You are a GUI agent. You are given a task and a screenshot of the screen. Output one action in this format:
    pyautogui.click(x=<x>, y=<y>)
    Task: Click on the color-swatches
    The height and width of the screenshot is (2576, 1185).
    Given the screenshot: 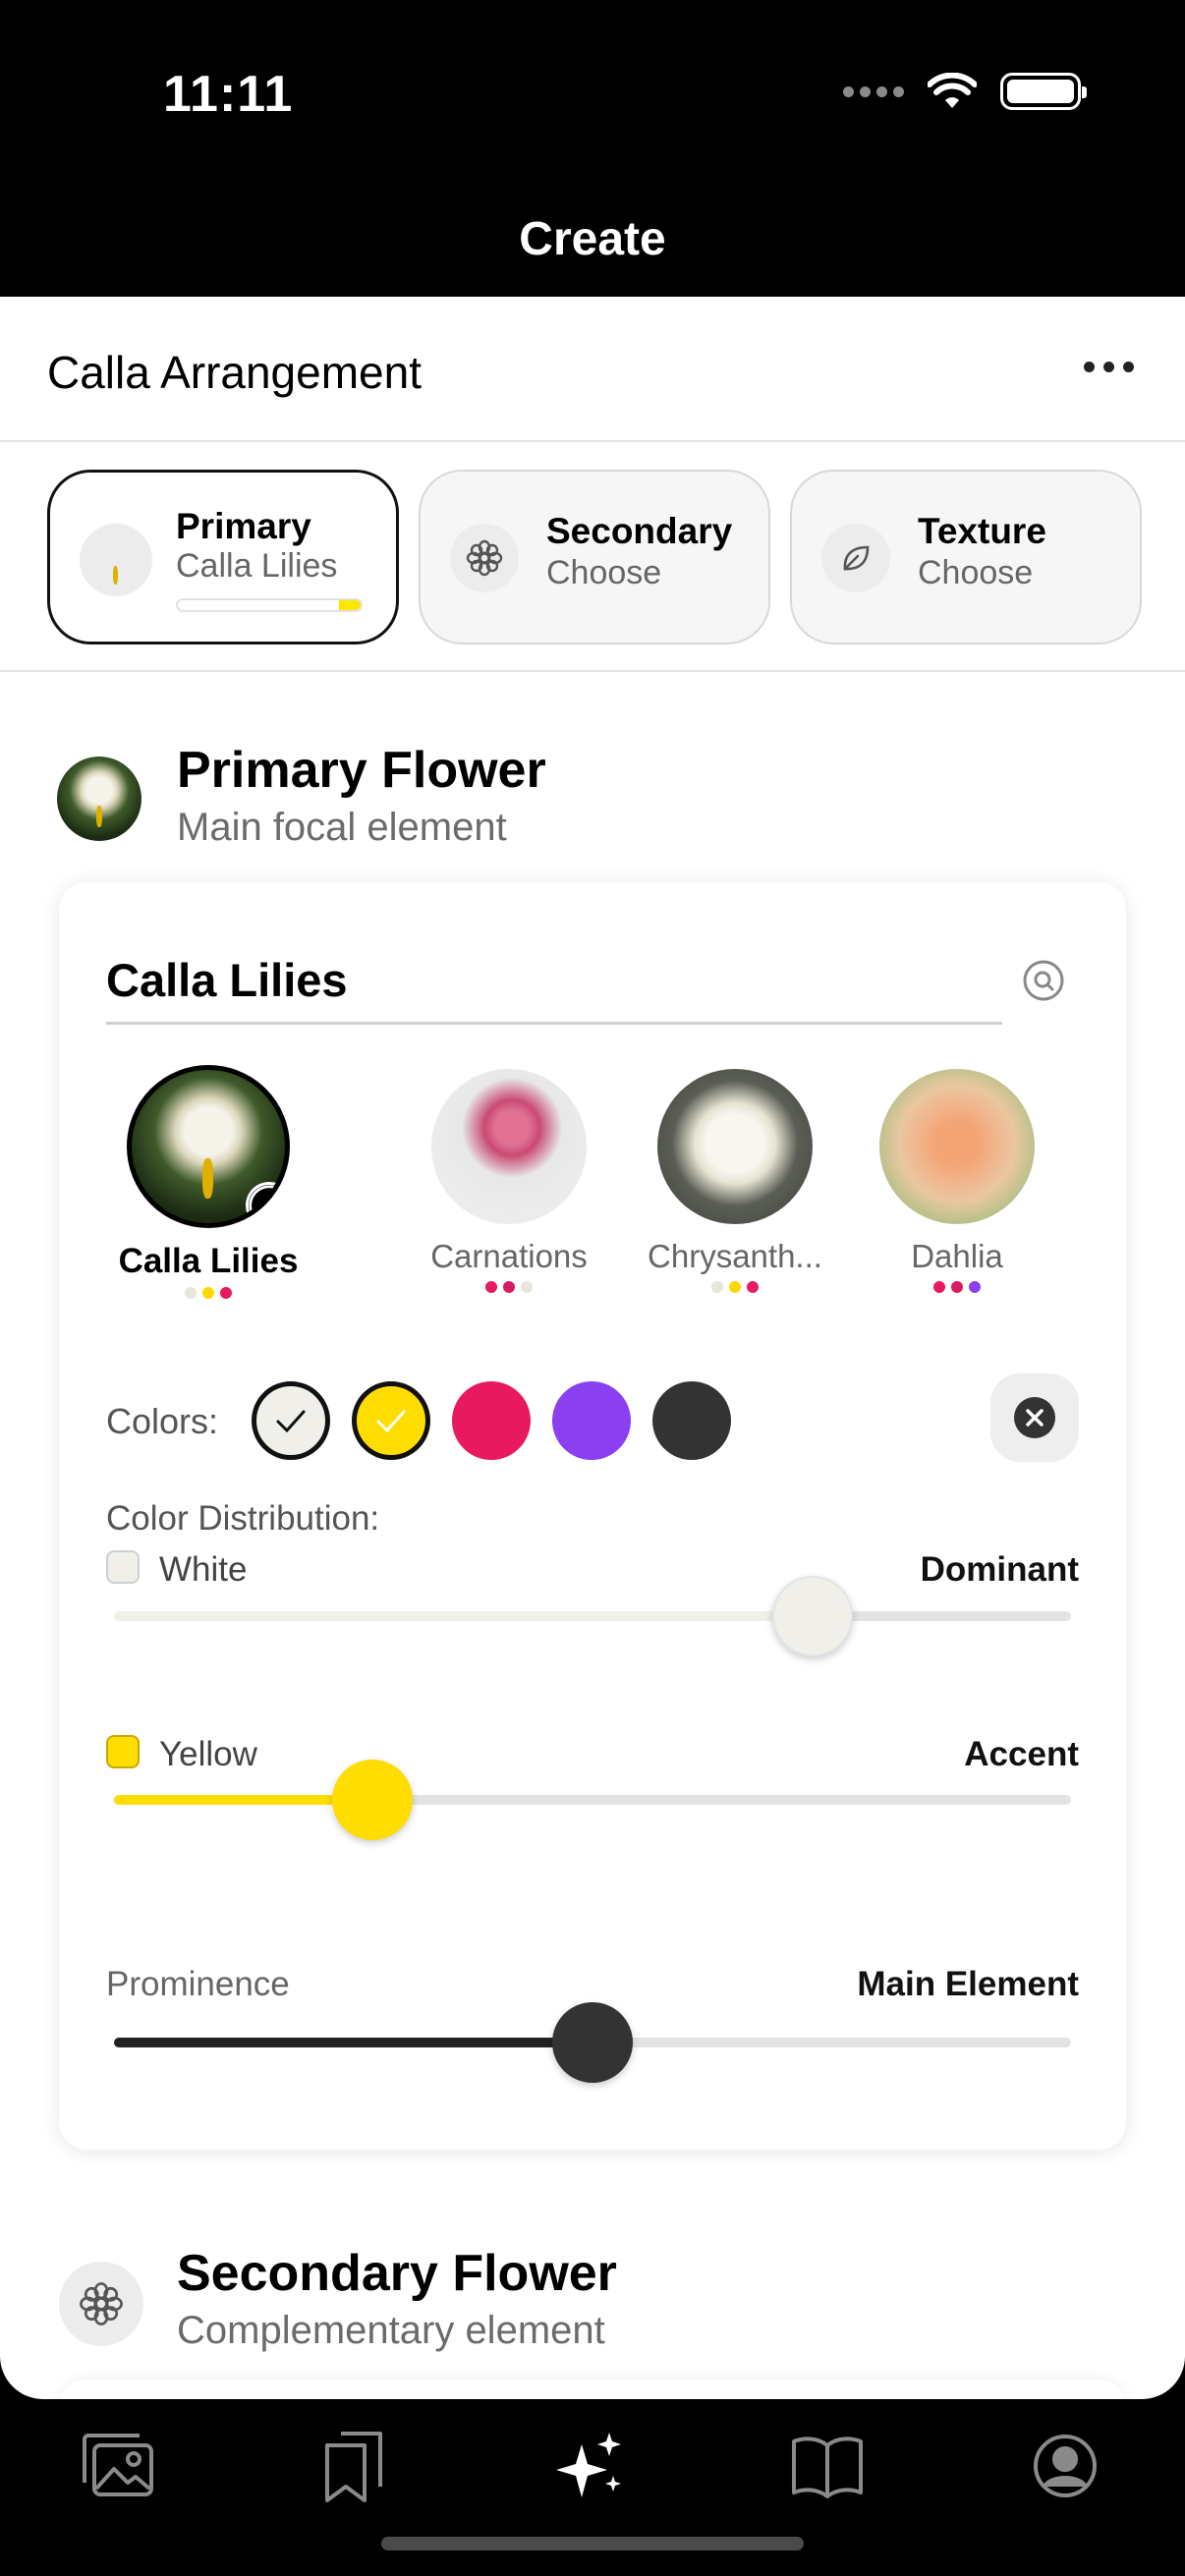 What is the action you would take?
    pyautogui.click(x=492, y=1420)
    